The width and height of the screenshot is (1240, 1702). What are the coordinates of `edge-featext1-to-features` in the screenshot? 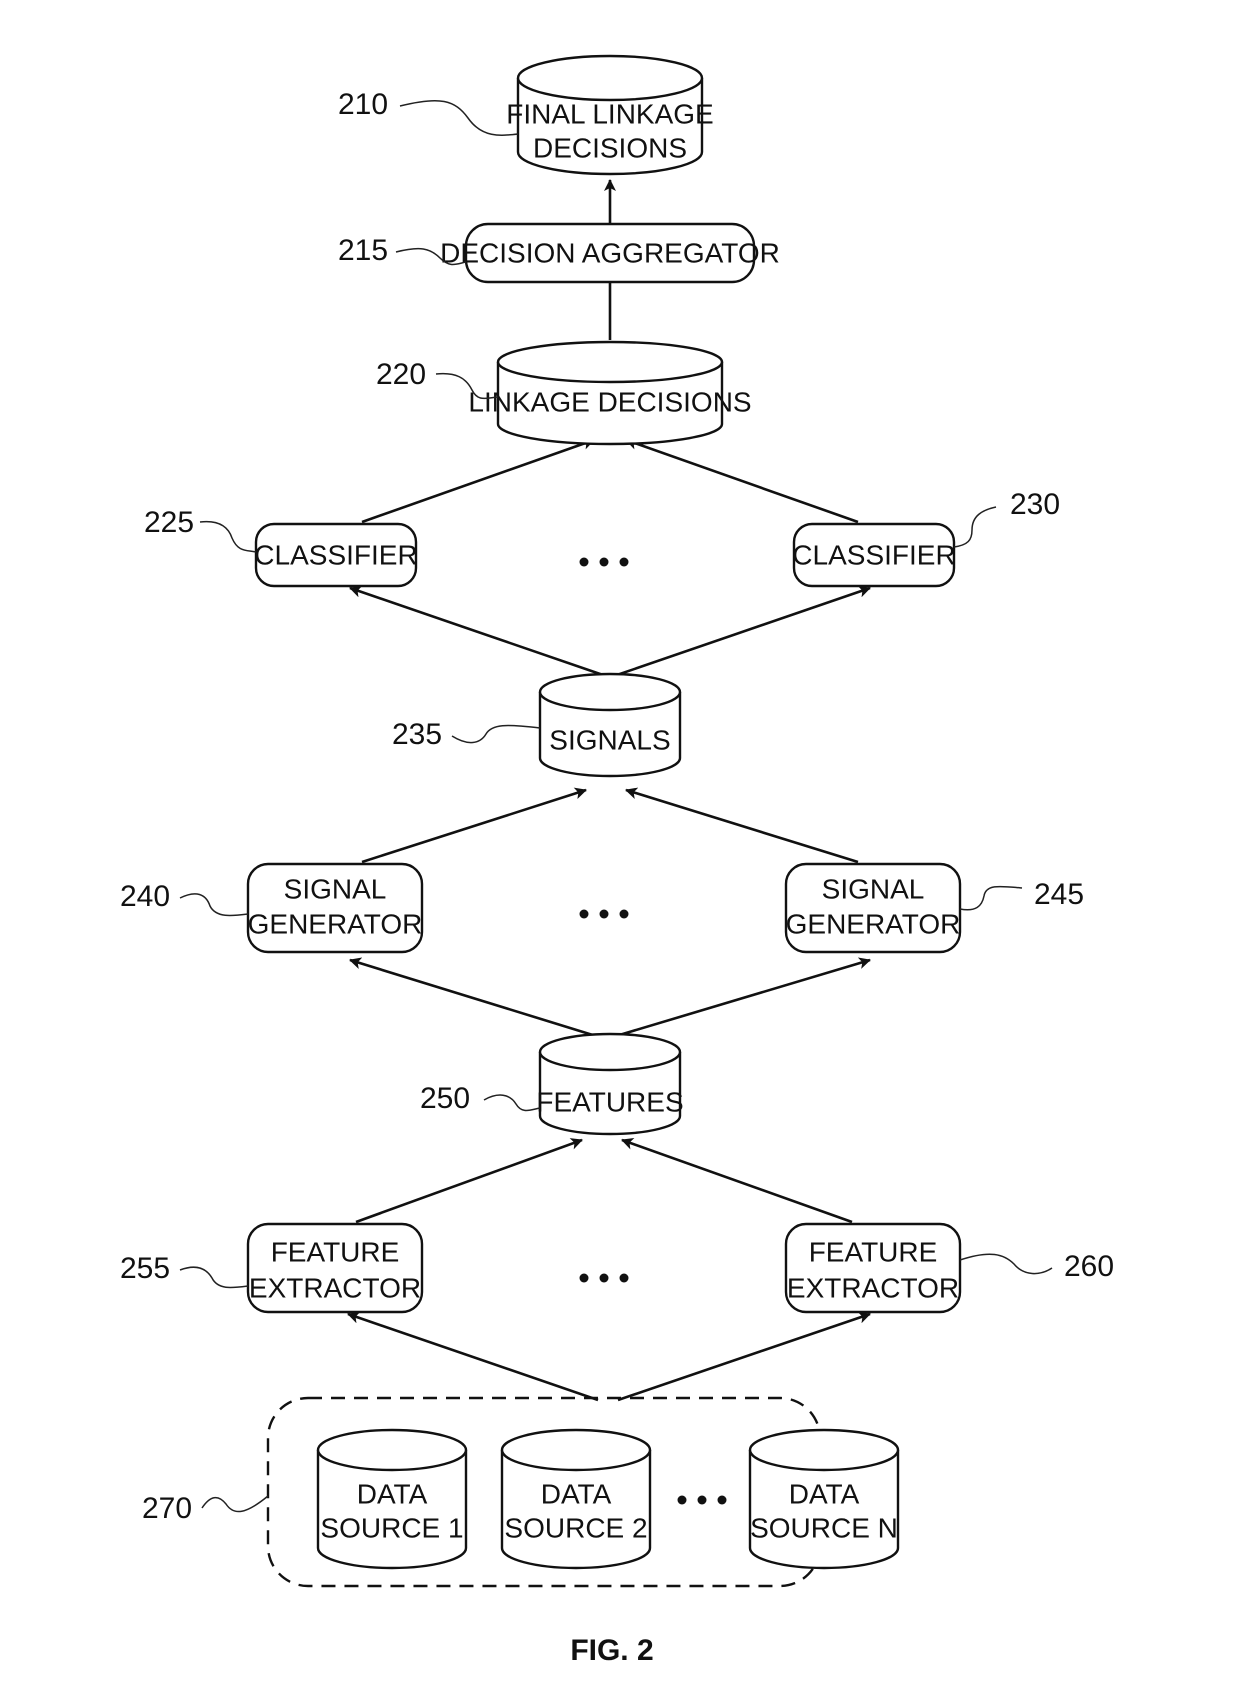 It's located at (469, 1181).